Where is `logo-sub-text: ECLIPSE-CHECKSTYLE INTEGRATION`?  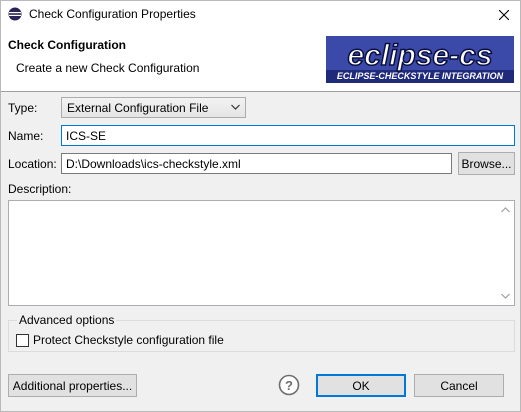 logo-sub-text: ECLIPSE-CHECKSTYLE INTEGRATION is located at coordinates (420, 76).